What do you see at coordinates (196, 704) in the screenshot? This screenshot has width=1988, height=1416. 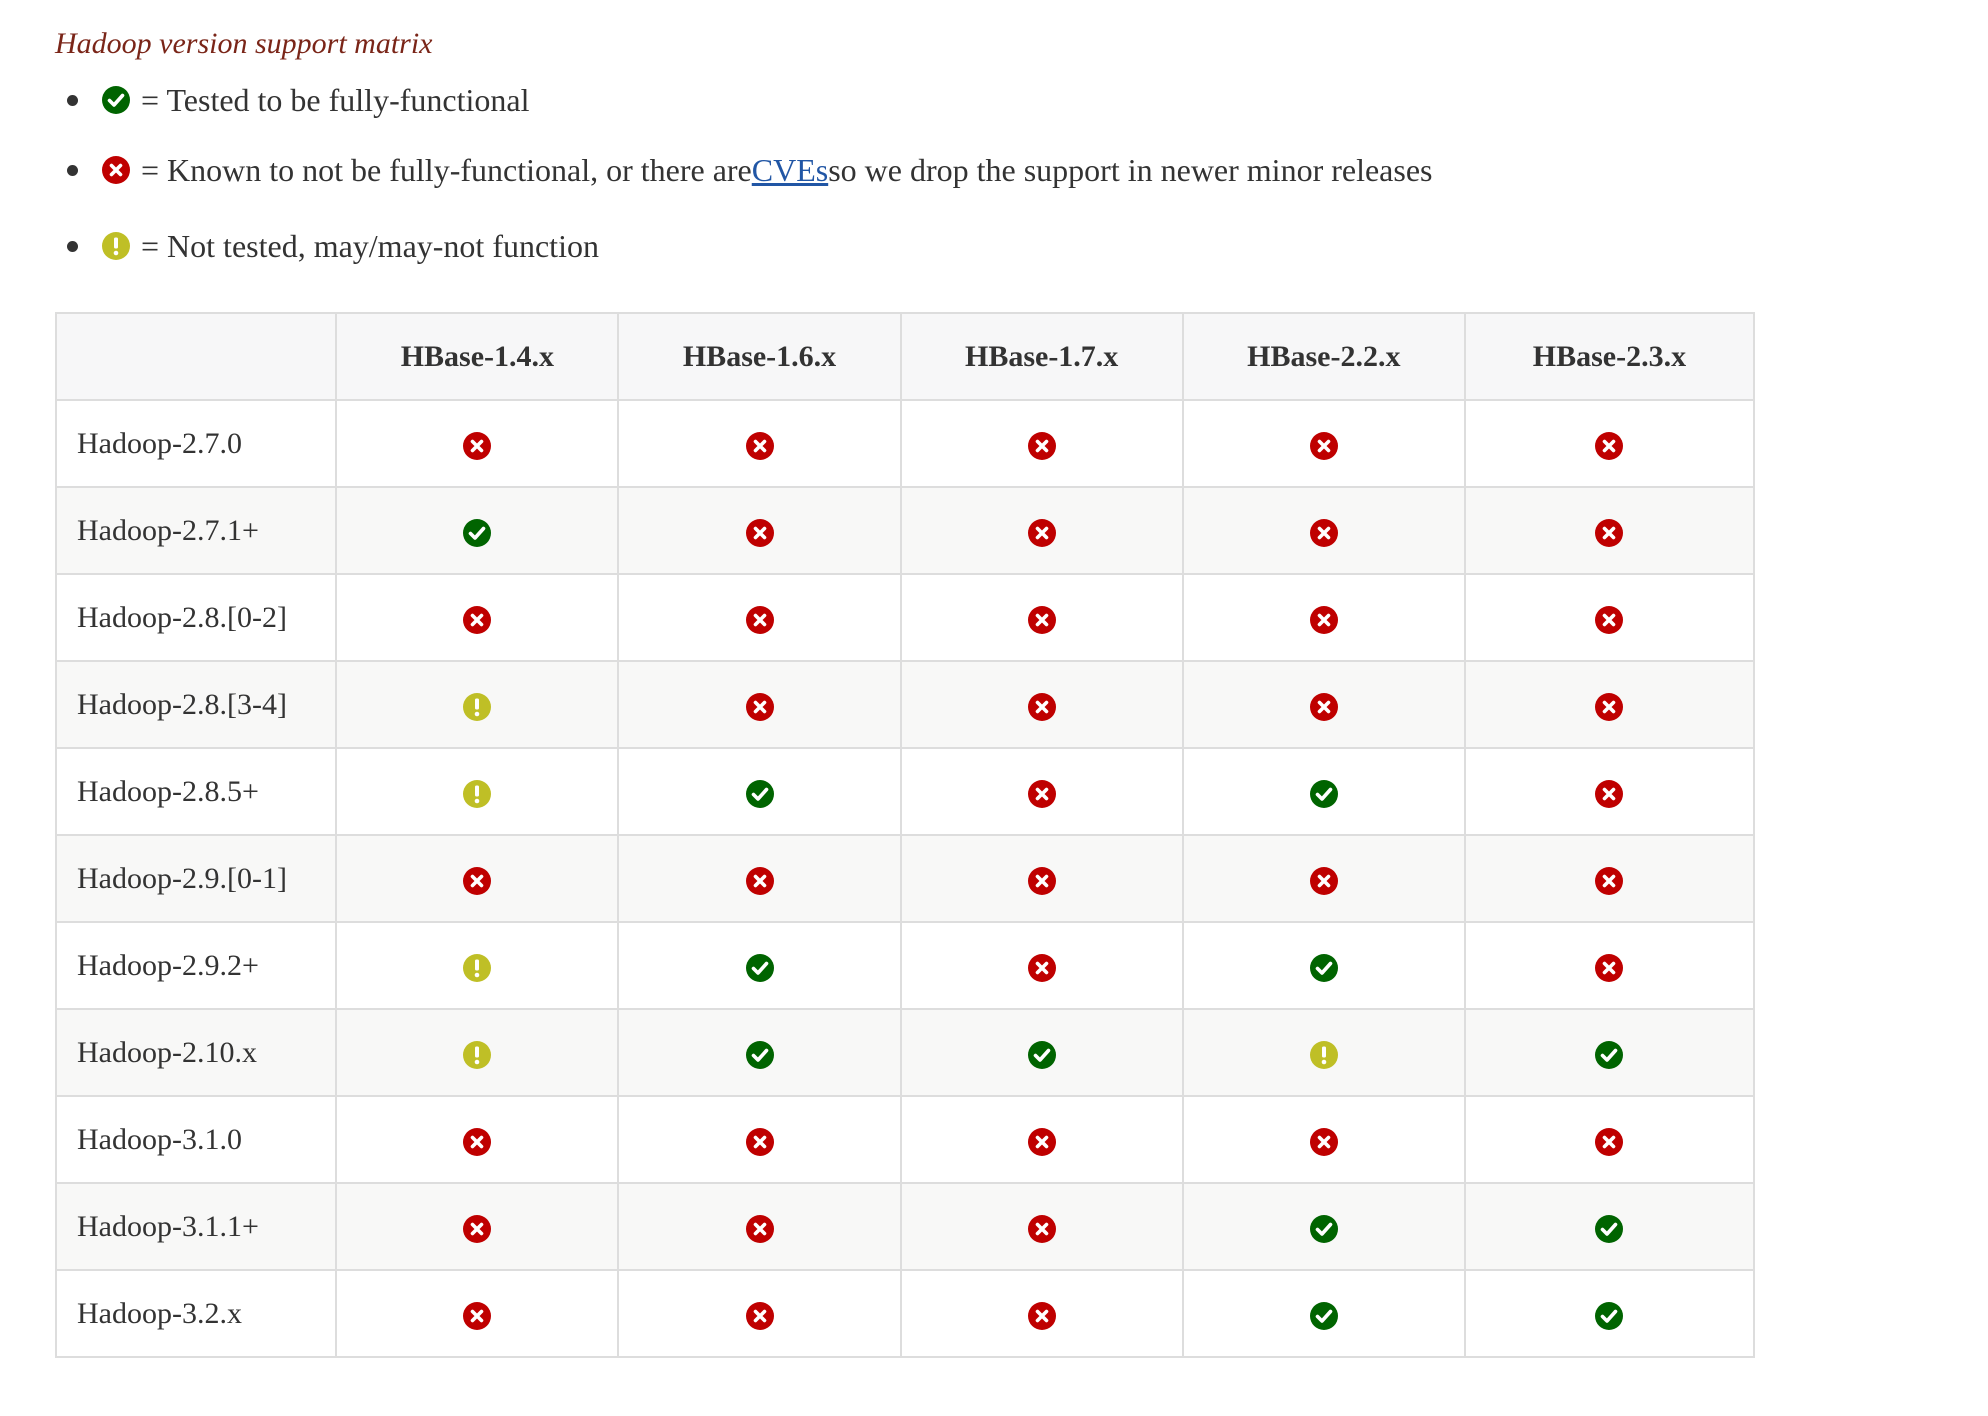 I see `row-header: Hadoop-2.8.[3-4]` at bounding box center [196, 704].